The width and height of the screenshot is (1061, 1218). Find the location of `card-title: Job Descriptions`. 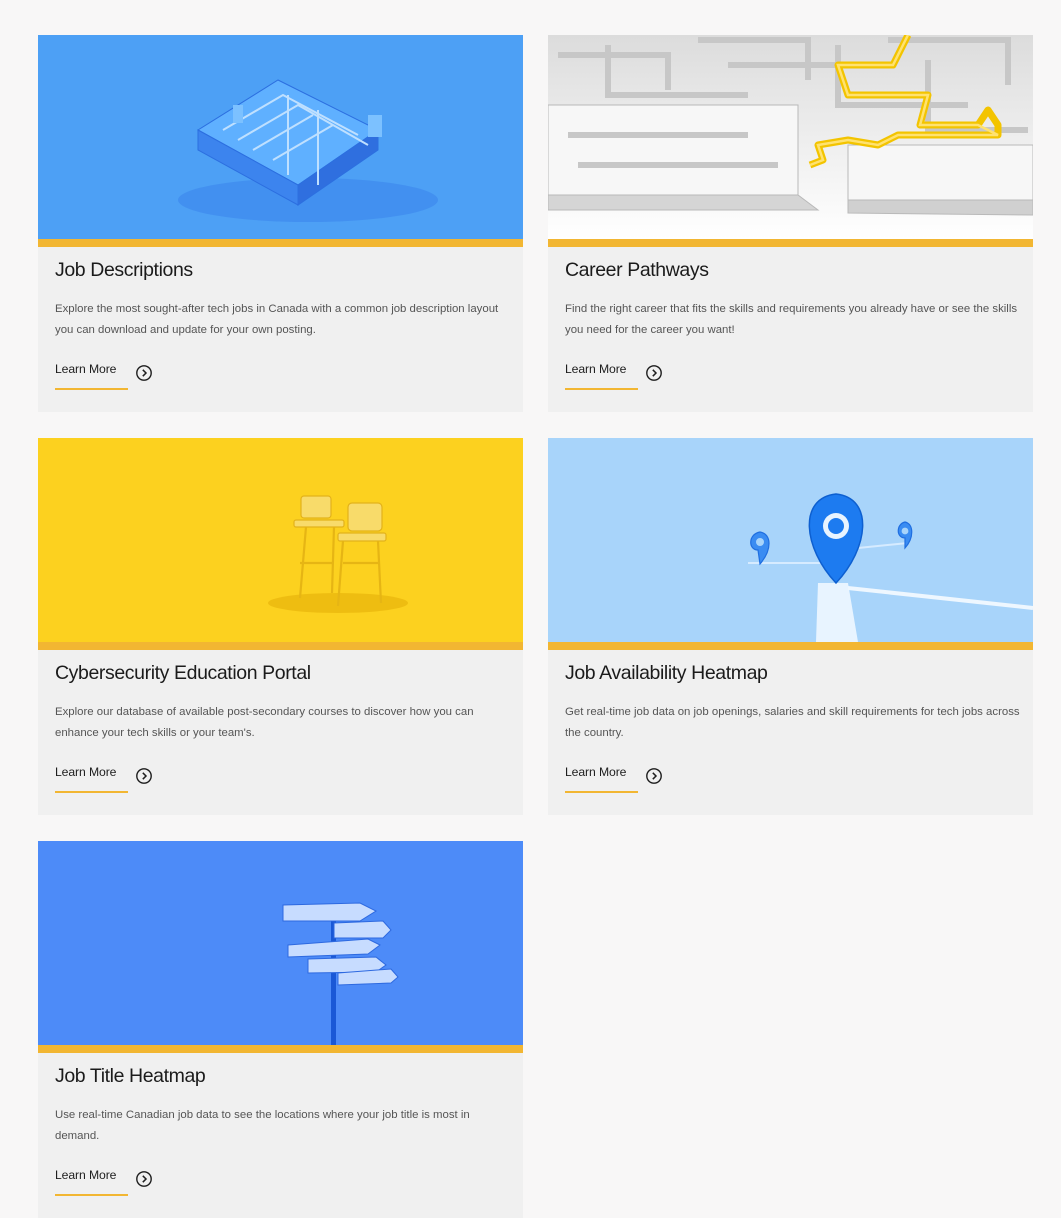

card-title: Job Descriptions is located at coordinates (124, 270).